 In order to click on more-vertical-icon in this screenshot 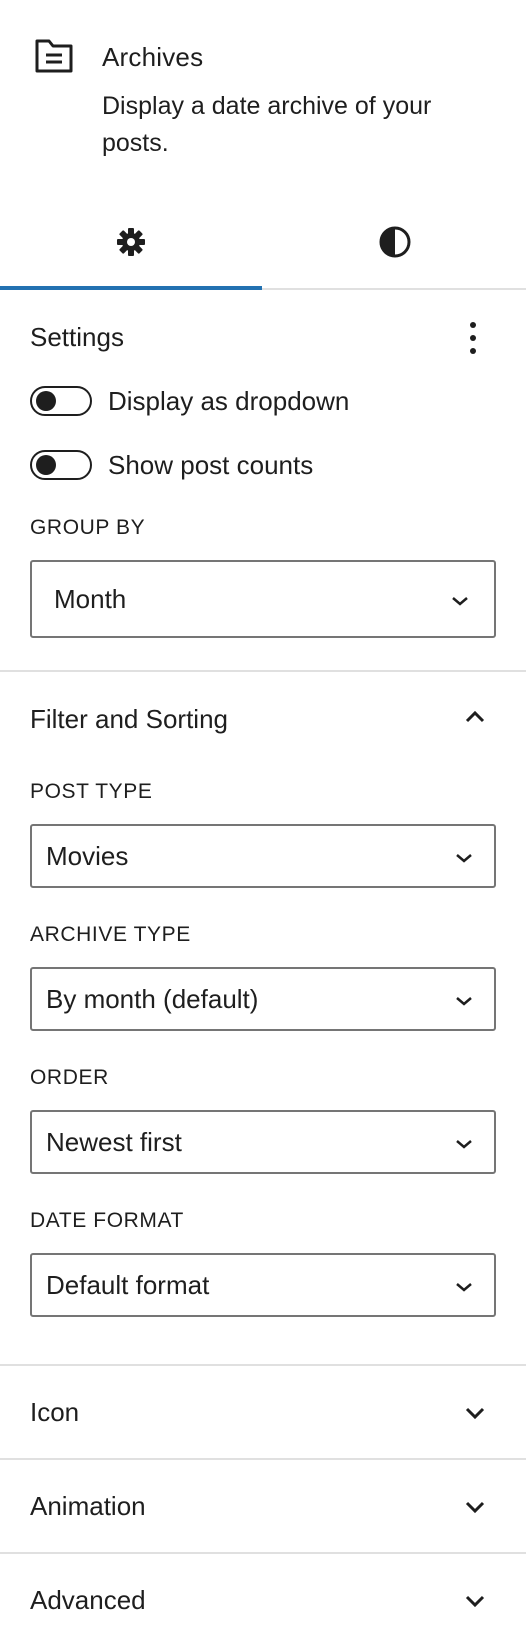, I will do `click(473, 338)`.